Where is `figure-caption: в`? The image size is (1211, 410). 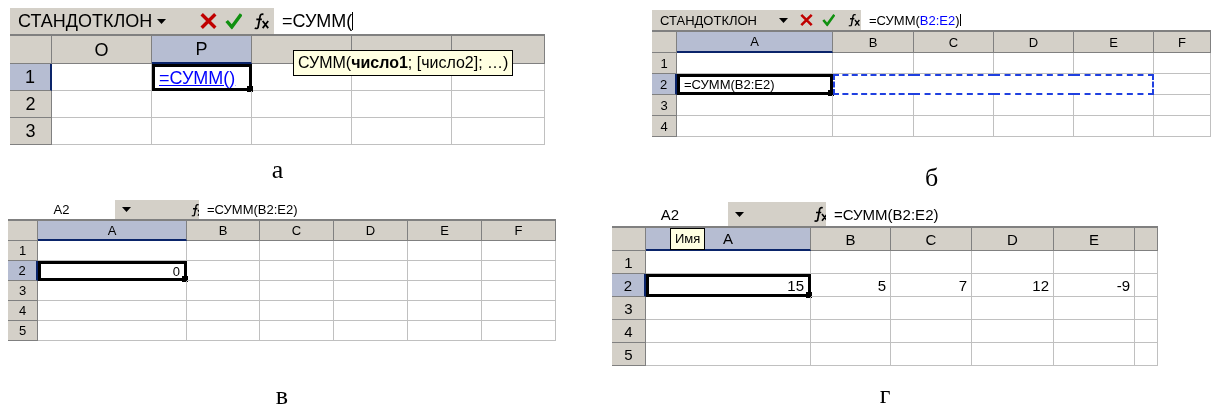
figure-caption: в is located at coordinates (282, 396).